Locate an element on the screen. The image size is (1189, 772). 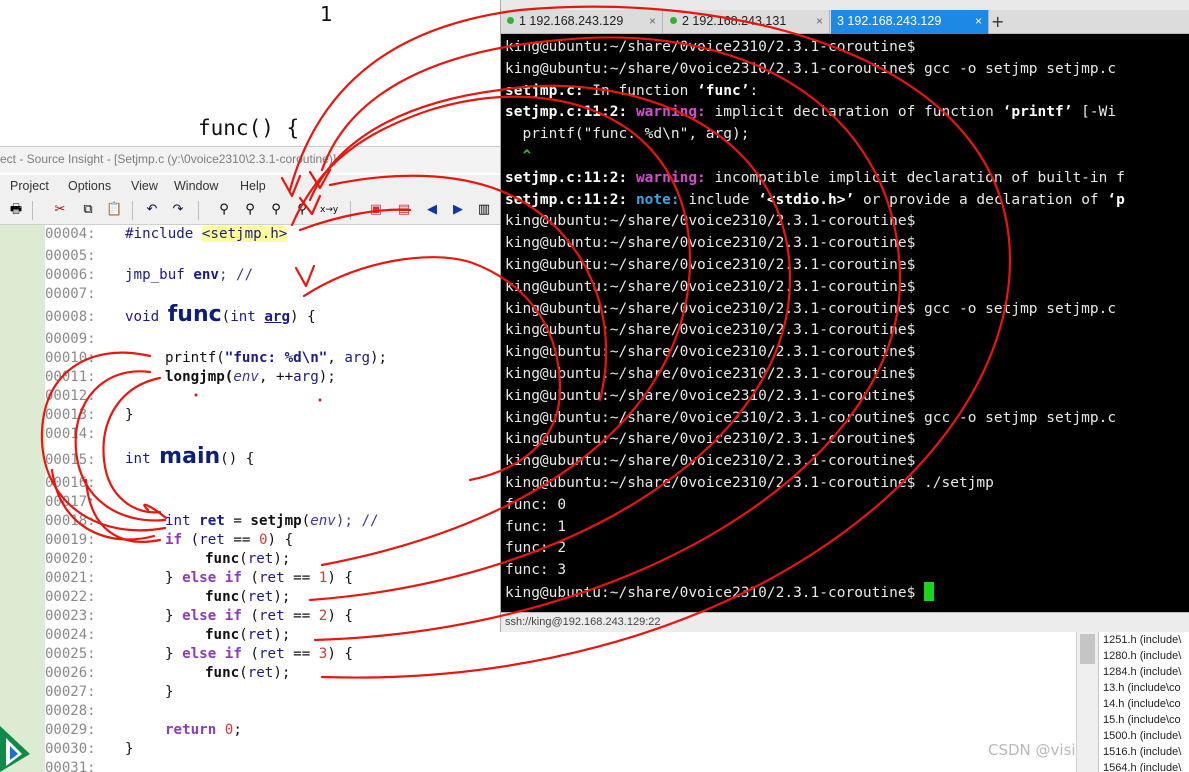
list-item: 14.h (include\co is located at coordinates (1142, 704).